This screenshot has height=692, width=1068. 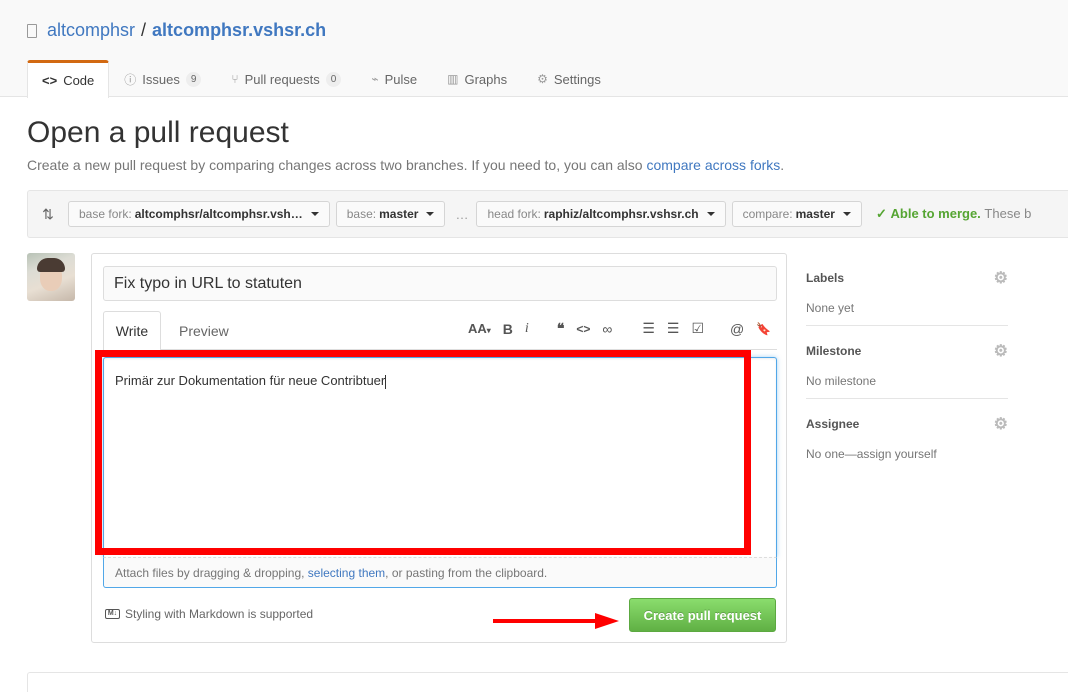 What do you see at coordinates (282, 79) in the screenshot?
I see `tab-pull-requests-label: Pull requests` at bounding box center [282, 79].